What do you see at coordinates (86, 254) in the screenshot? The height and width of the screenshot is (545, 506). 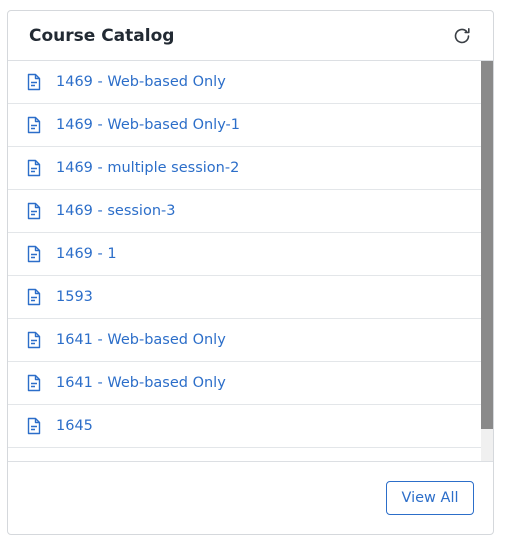 I see `course-link: 1469 - 1` at bounding box center [86, 254].